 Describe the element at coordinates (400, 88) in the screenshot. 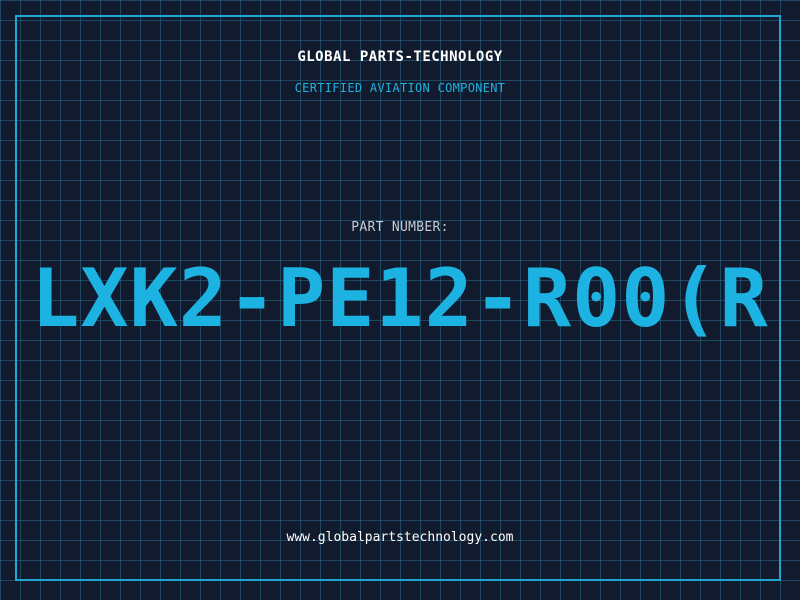

I see `certification-subtitle: CERTIFIED AVIATION COMPONENT` at that location.